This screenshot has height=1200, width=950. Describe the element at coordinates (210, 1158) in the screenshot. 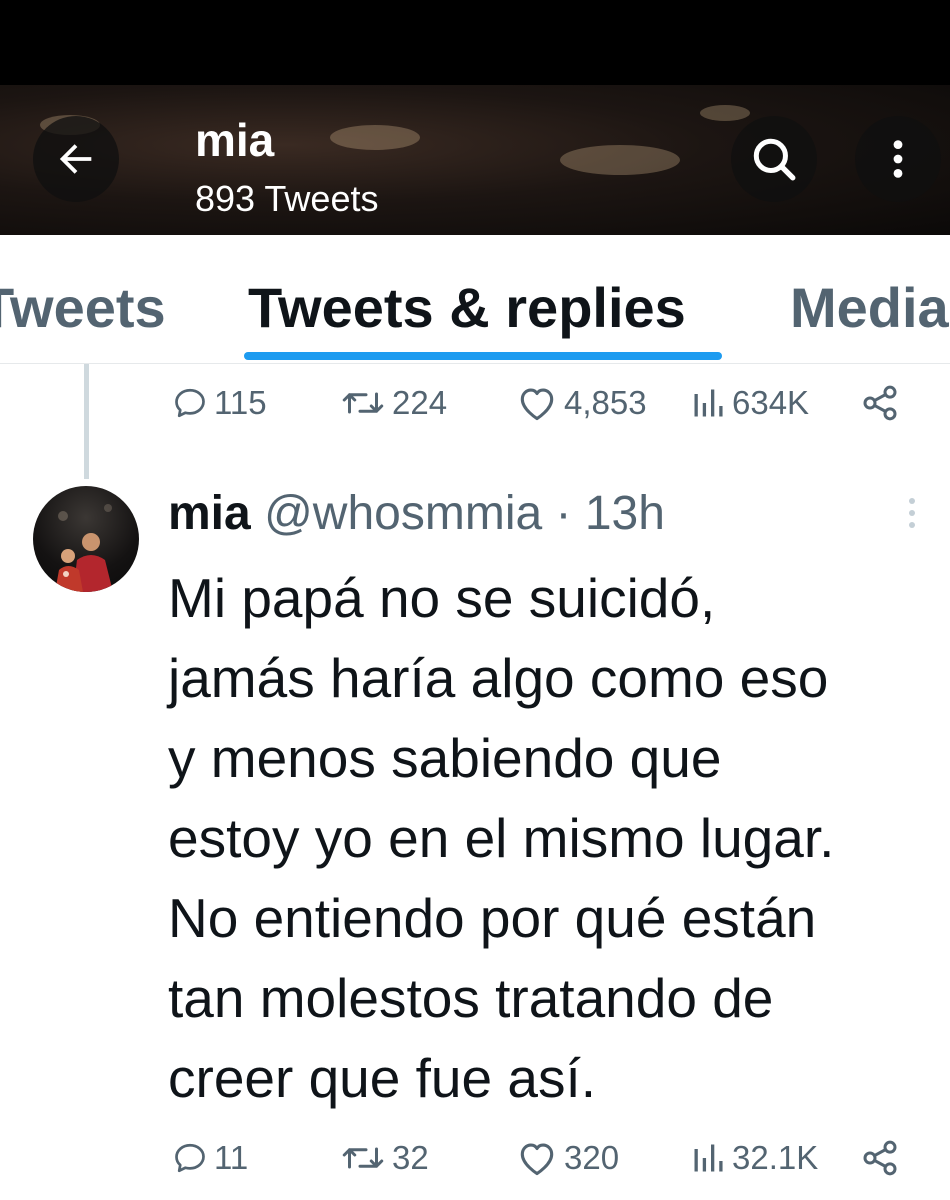

I see `reply-button: 11` at that location.